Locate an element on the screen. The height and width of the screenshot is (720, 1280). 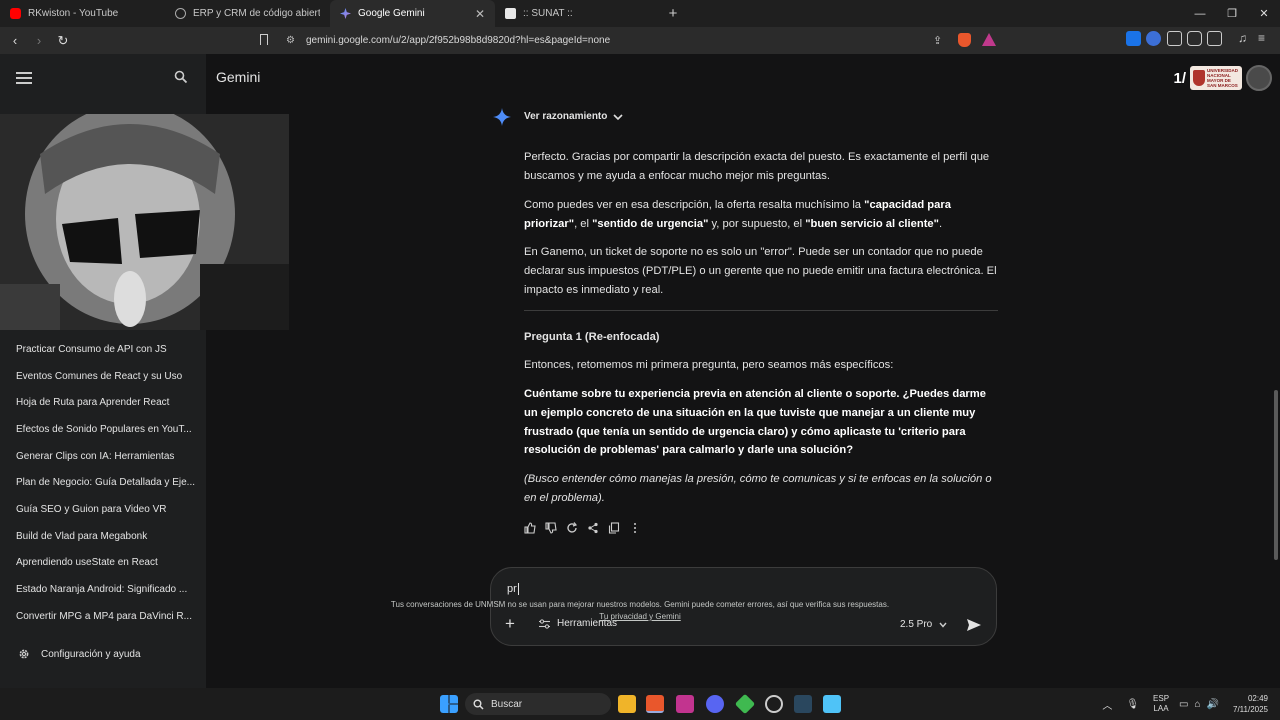
tab-odoo: ERP y CRM de código abierto | Odoo is located at coordinates (247, 13).